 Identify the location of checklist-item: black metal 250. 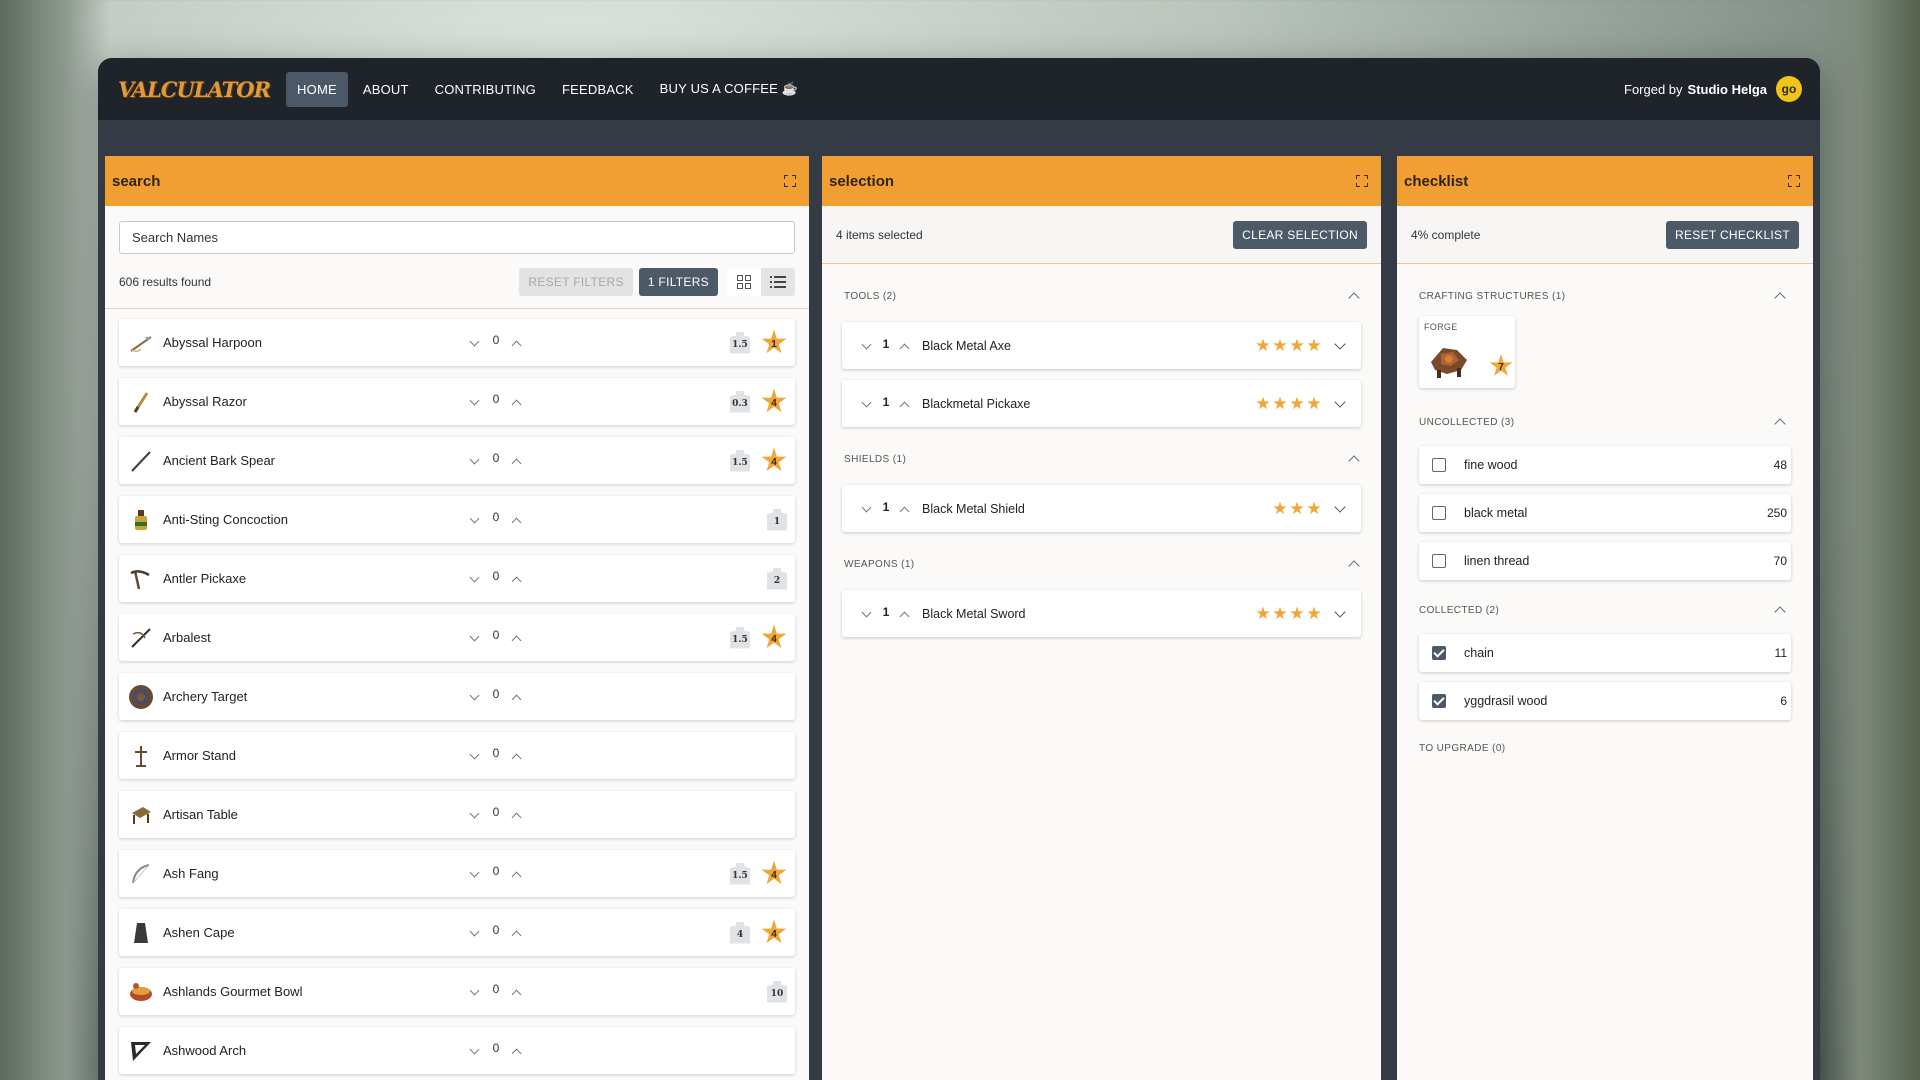
(1605, 513).